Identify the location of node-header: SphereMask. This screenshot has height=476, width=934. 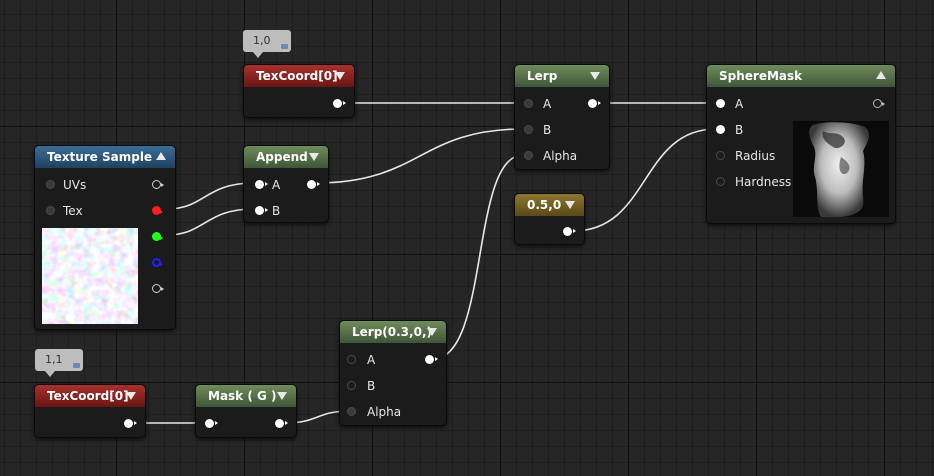
(801, 76).